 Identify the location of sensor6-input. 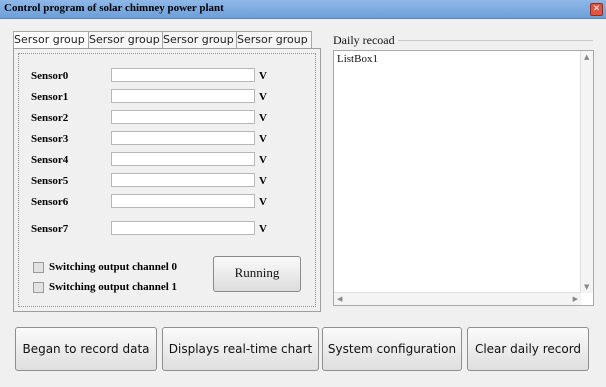
(183, 201).